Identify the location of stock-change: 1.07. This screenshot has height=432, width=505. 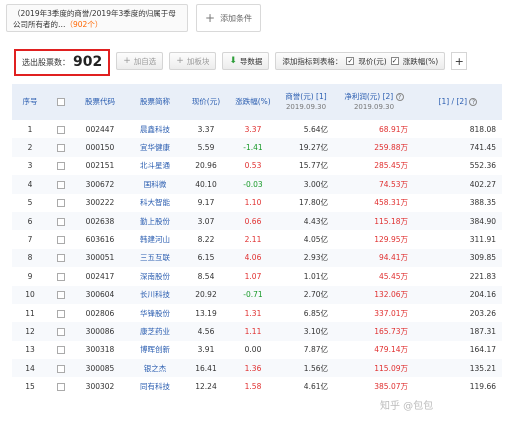
(253, 276).